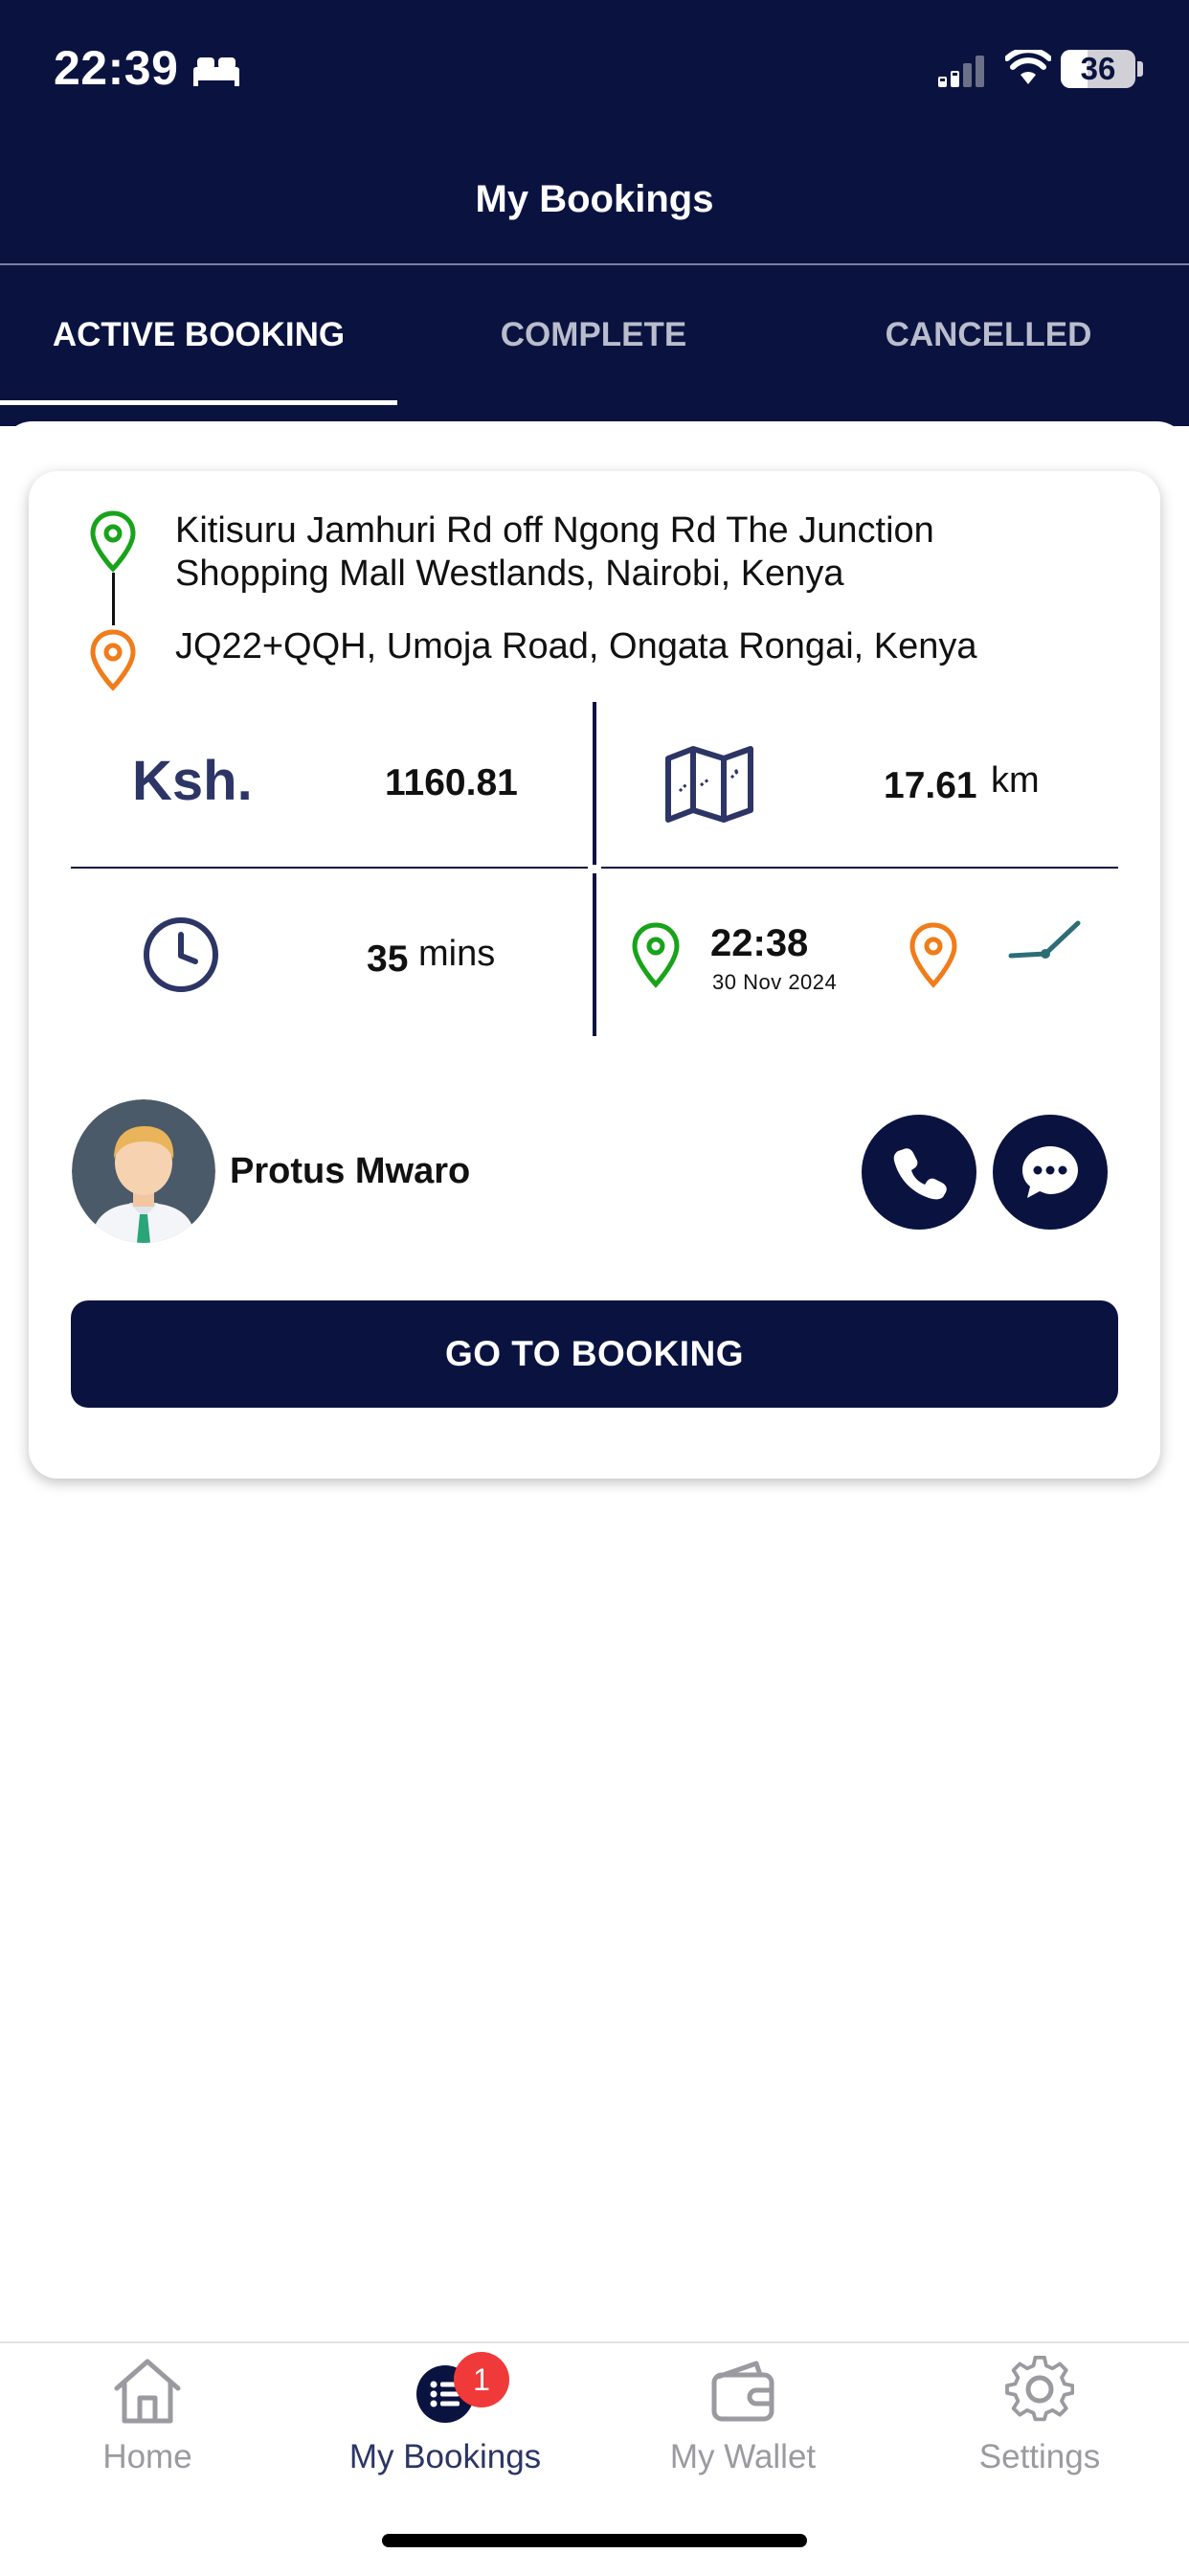  Describe the element at coordinates (181, 957) in the screenshot. I see `clock-icon` at that location.